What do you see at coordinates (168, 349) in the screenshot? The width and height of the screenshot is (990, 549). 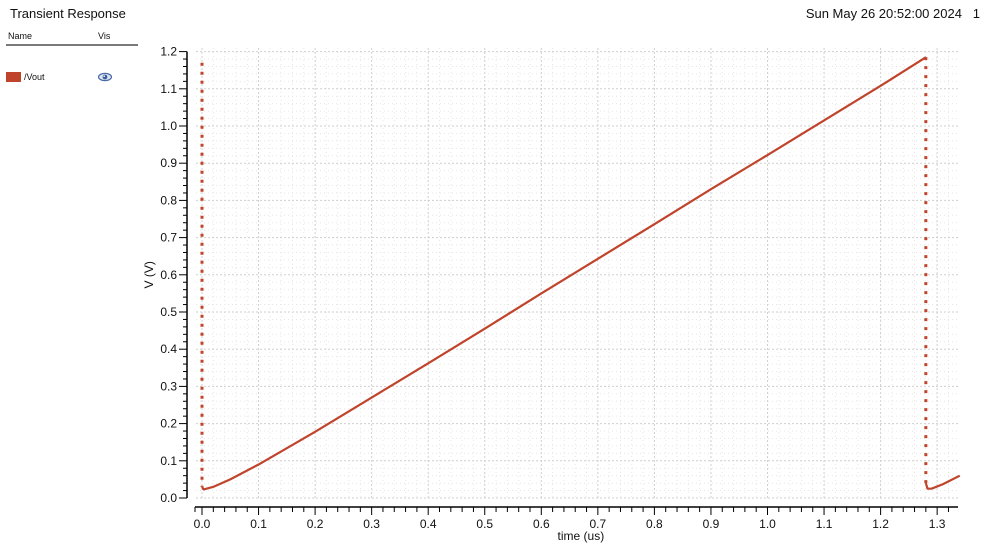 I see `y-tick-label: 0.4` at bounding box center [168, 349].